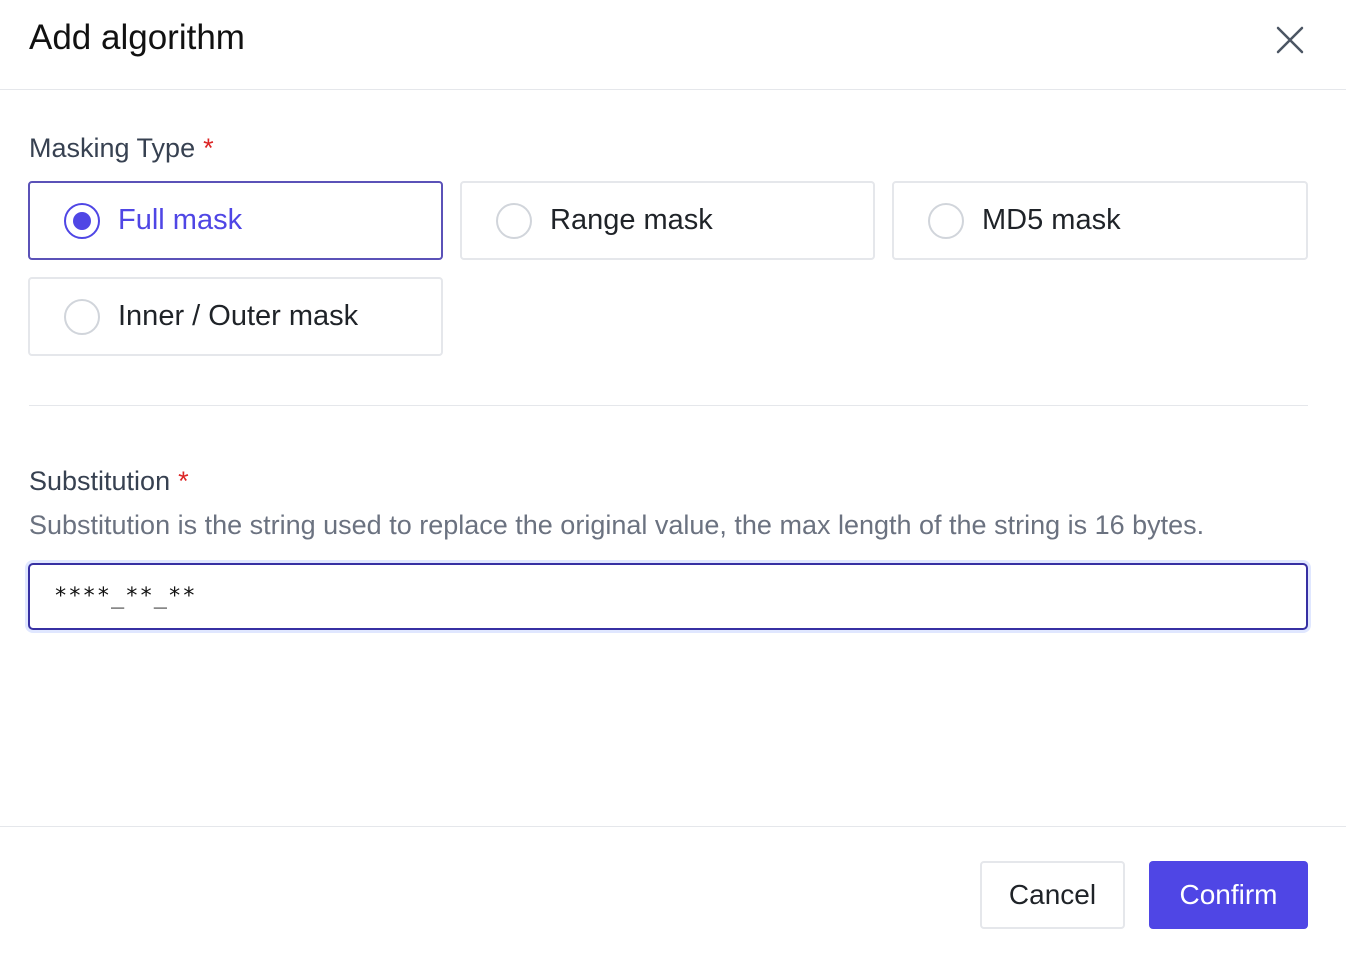  Describe the element at coordinates (668, 405) in the screenshot. I see `divider` at that location.